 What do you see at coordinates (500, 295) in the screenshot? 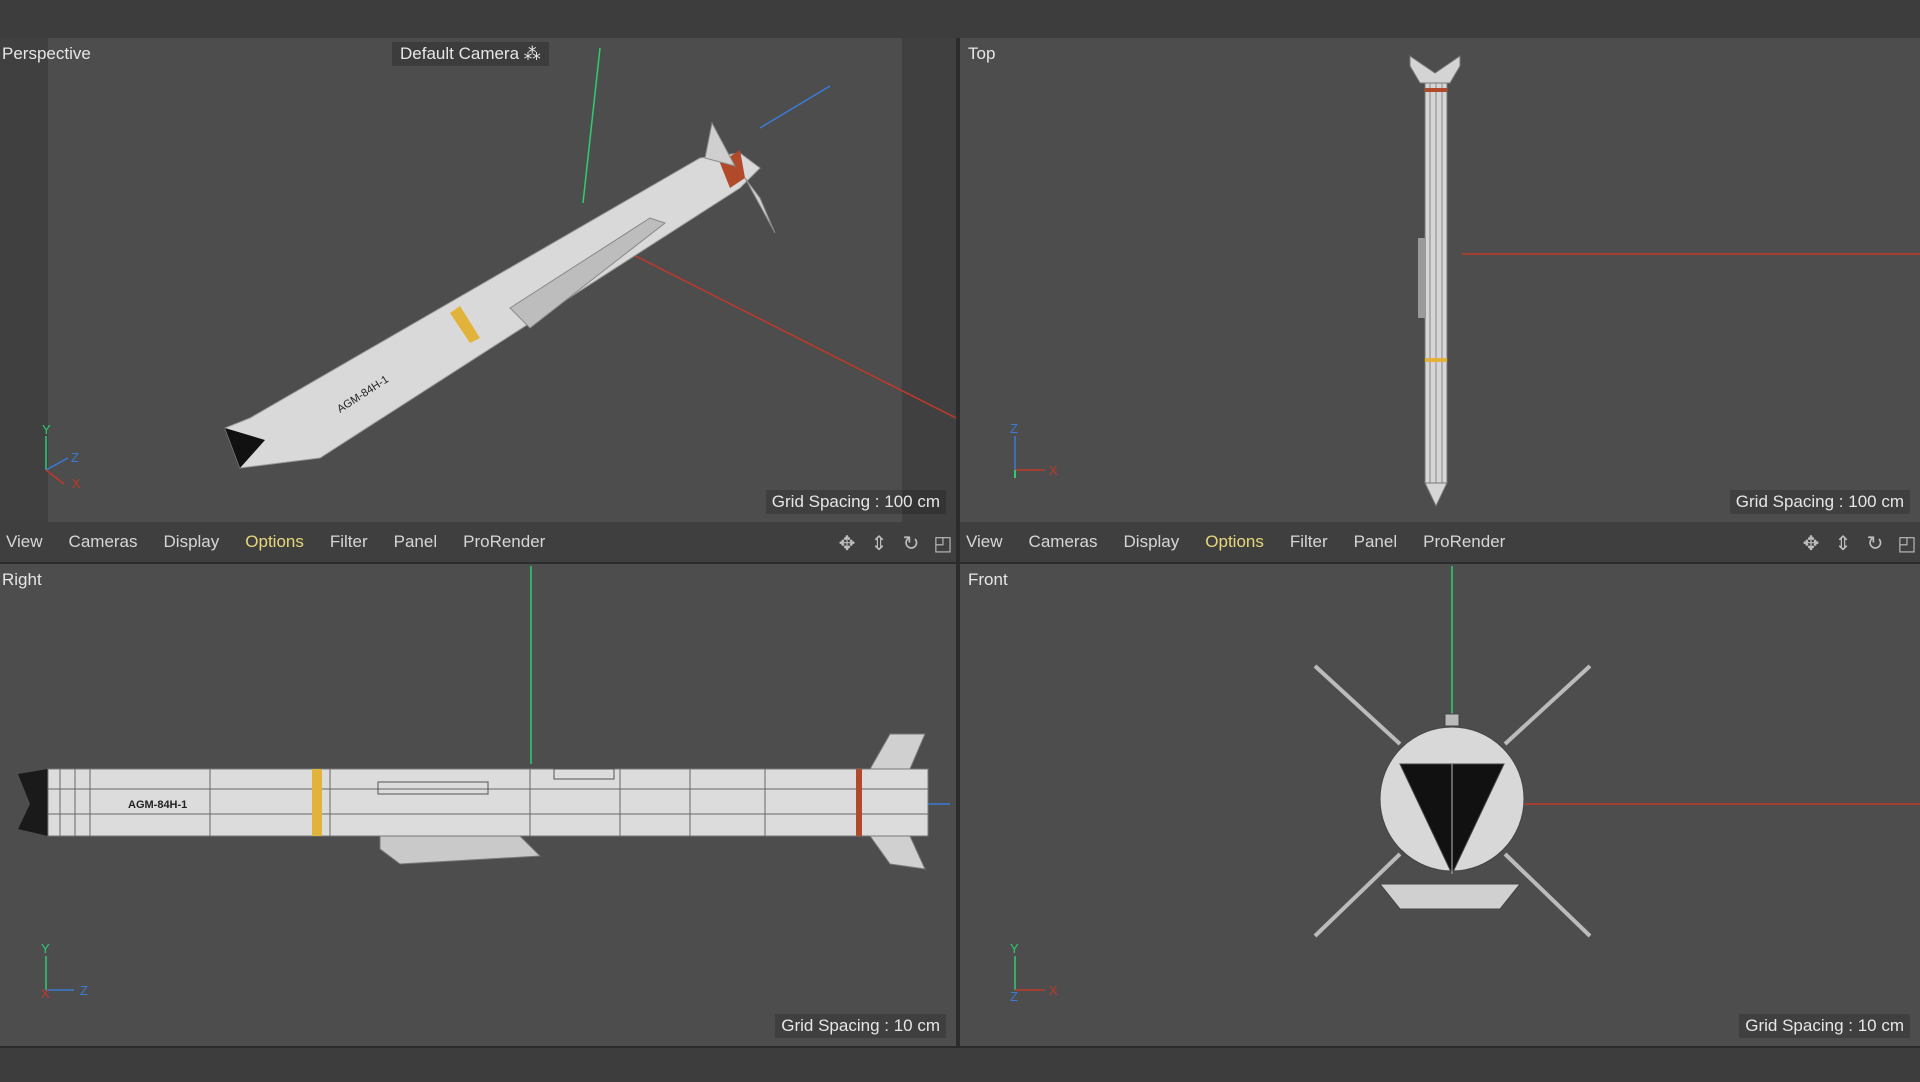
I see `missile-perspective: AGM-84H-1` at bounding box center [500, 295].